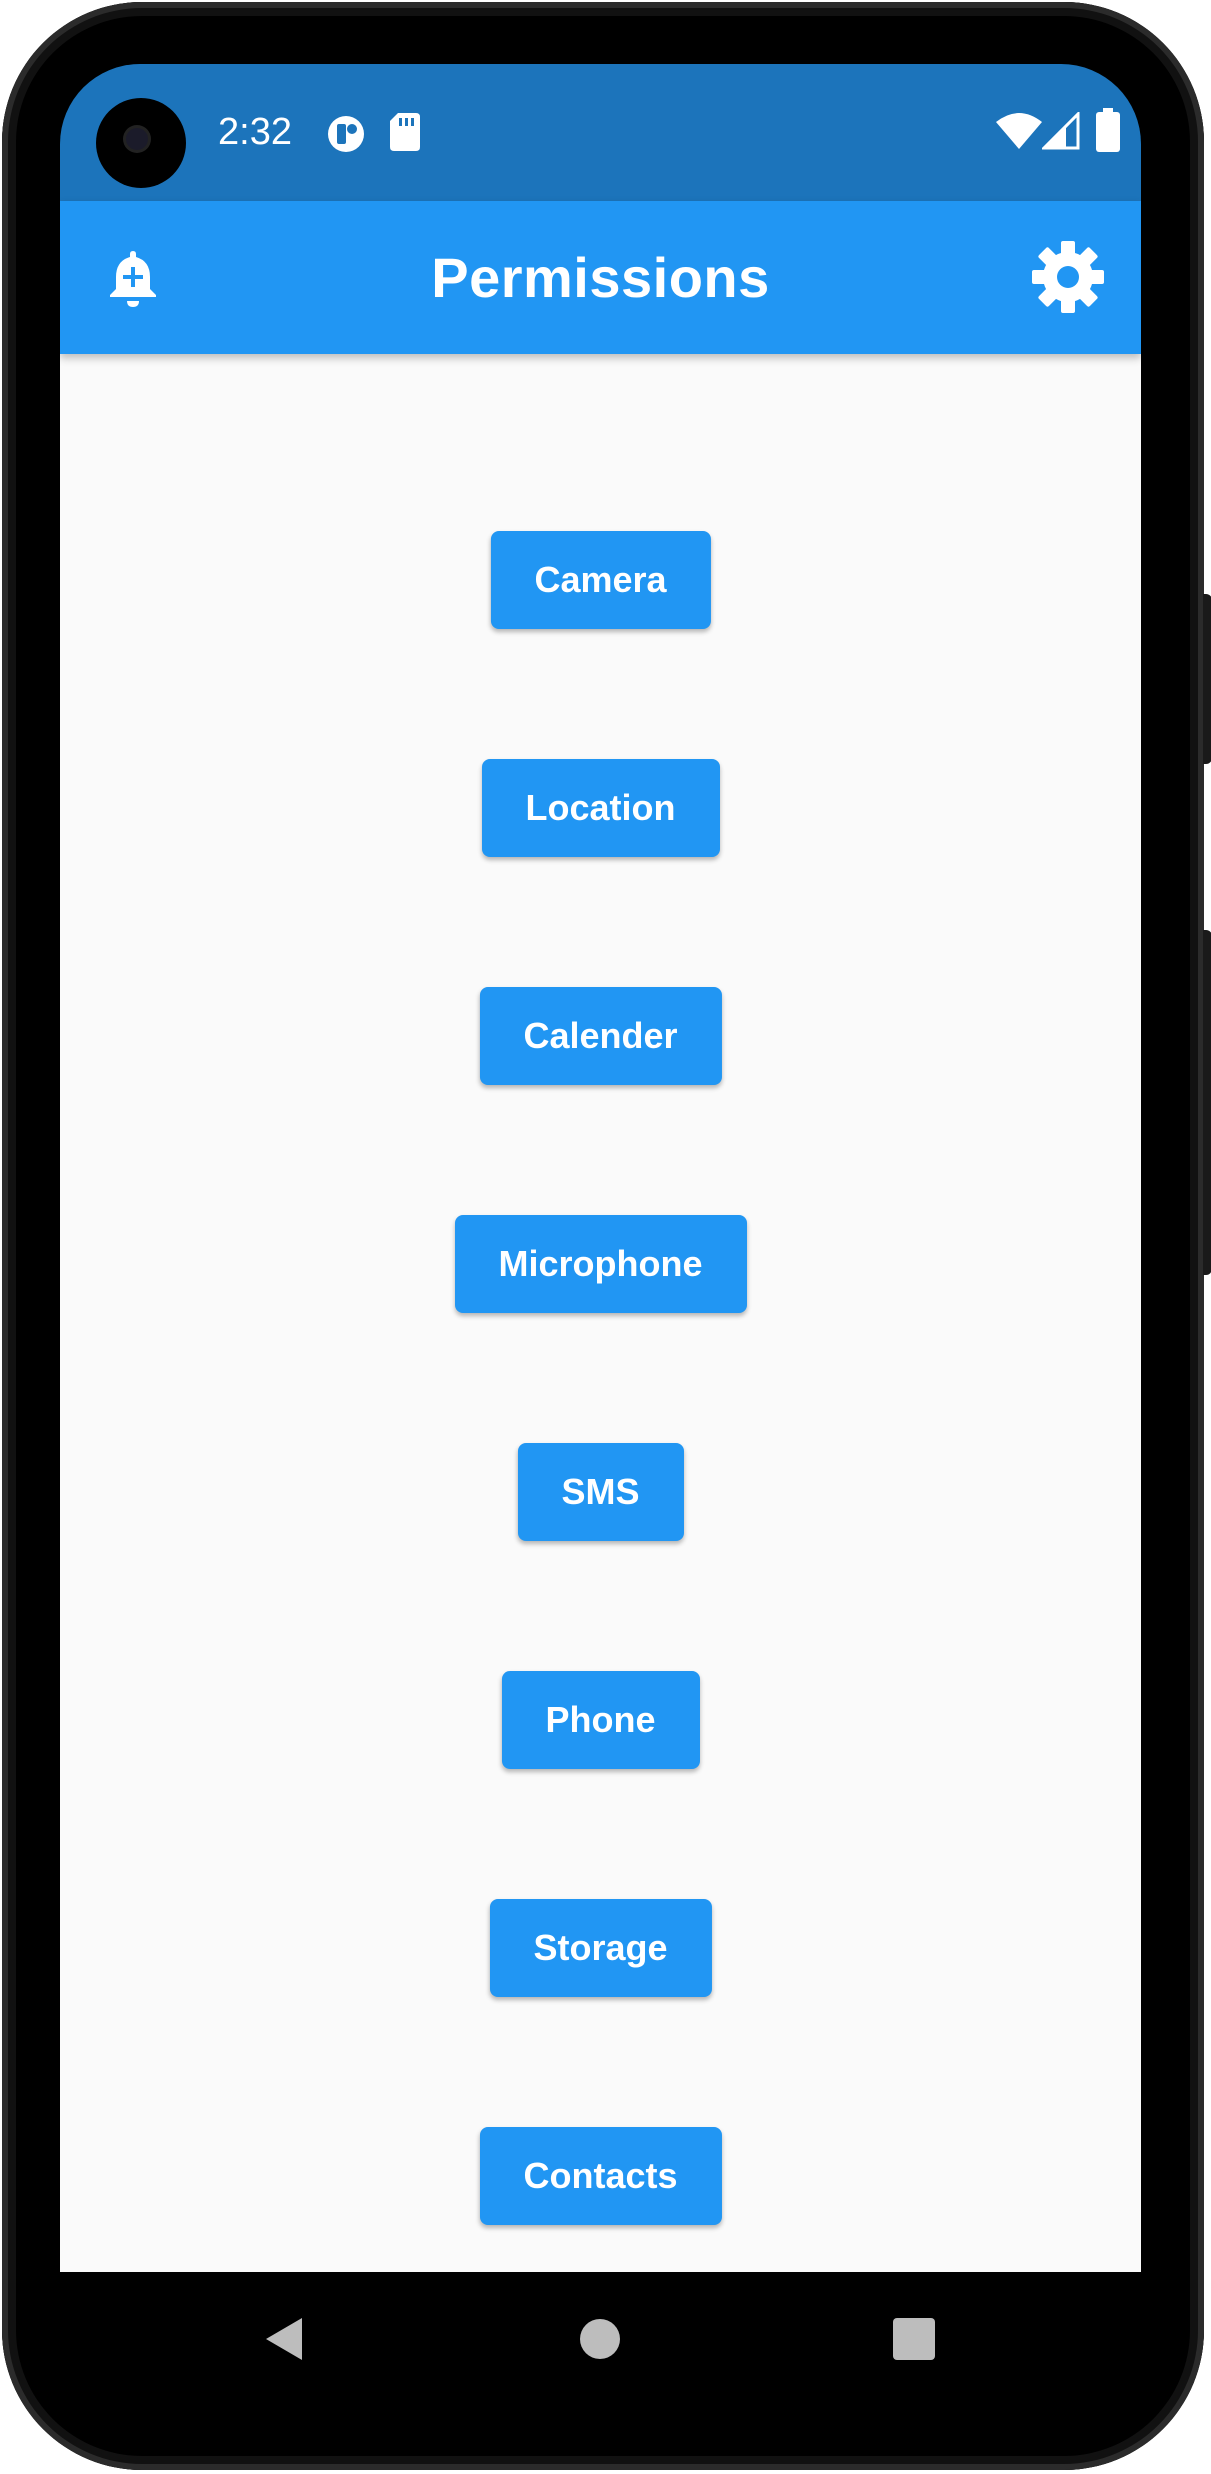 The width and height of the screenshot is (1211, 2474). Describe the element at coordinates (1068, 277) in the screenshot. I see `gear-icon` at that location.